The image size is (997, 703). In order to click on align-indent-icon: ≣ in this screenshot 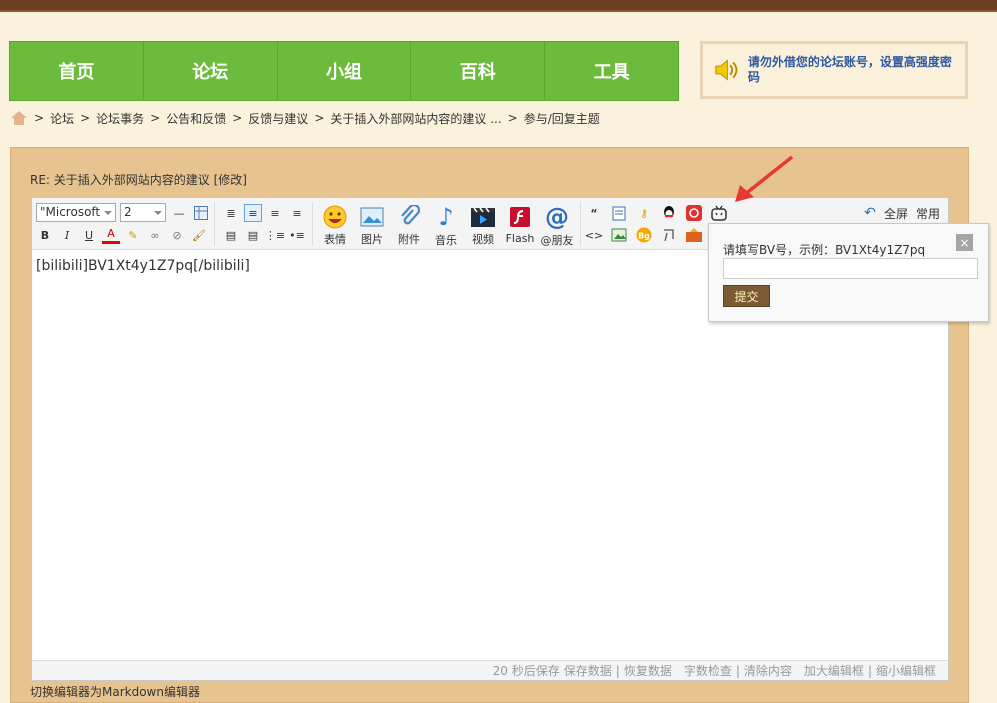, I will do `click(231, 213)`.